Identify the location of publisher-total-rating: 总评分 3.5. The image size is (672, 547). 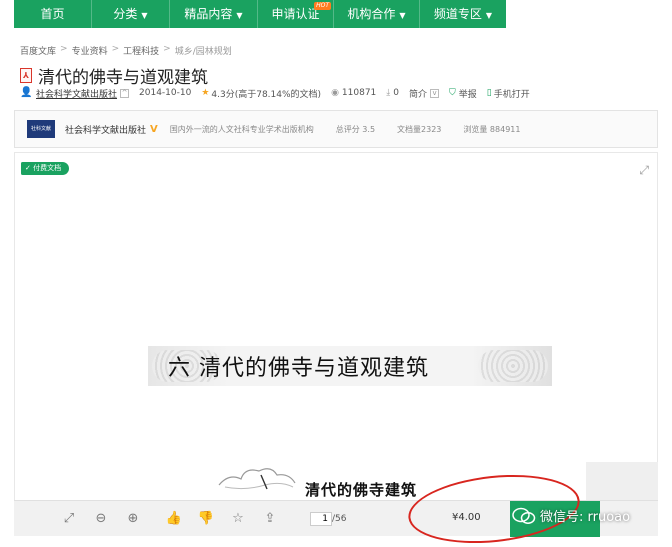
(355, 129).